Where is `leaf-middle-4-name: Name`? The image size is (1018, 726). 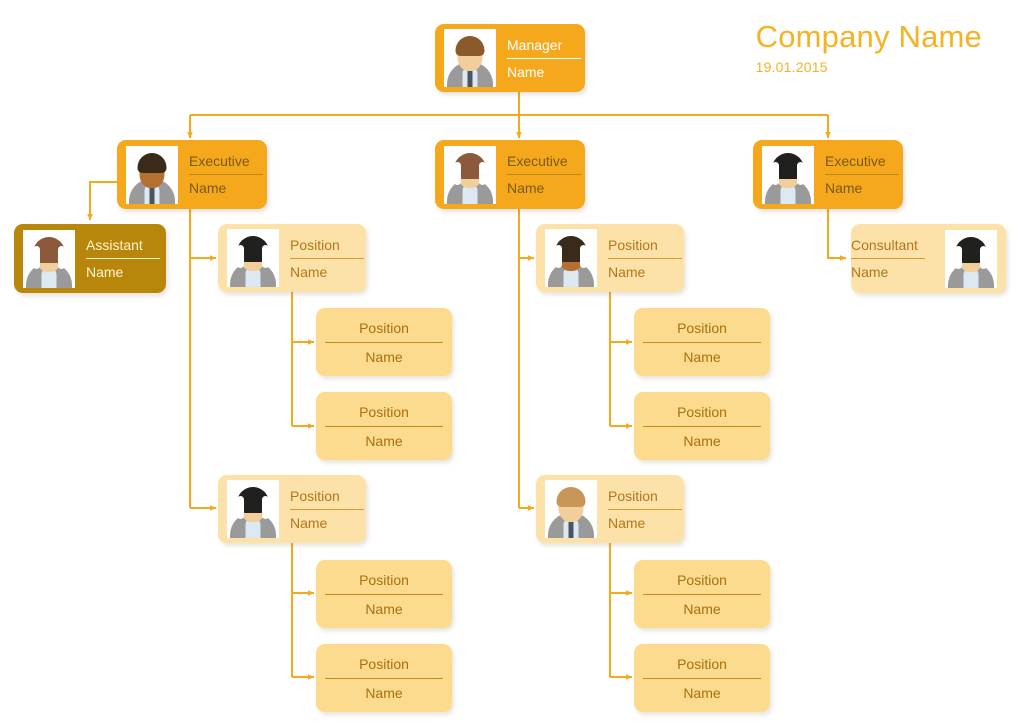 leaf-middle-4-name: Name is located at coordinates (702, 692).